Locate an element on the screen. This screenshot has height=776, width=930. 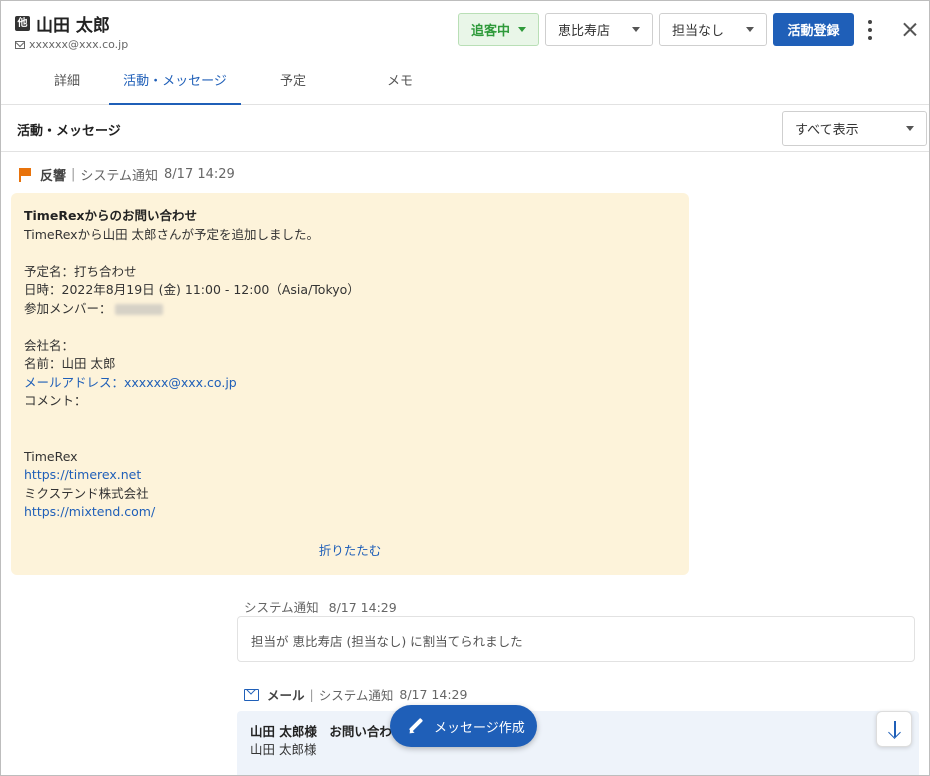
section-title: 活動・メッセージ is located at coordinates (69, 131).